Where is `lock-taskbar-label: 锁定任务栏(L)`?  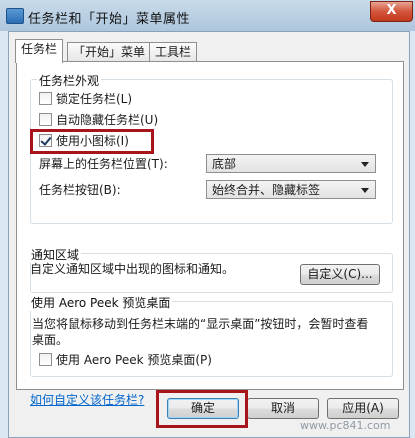
lock-taskbar-label: 锁定任务栏(L) is located at coordinates (94, 99).